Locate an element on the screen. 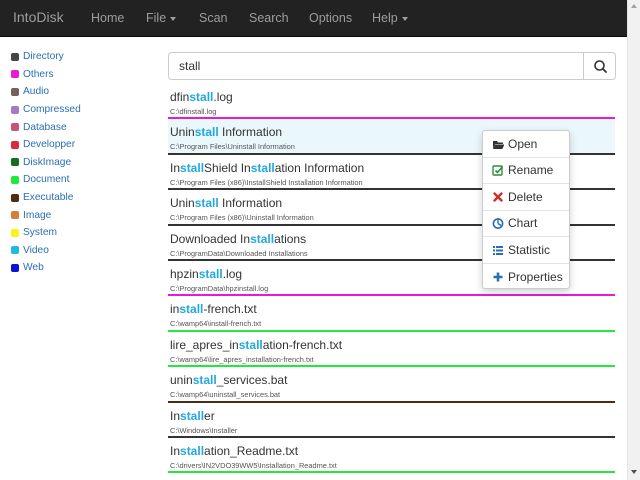 This screenshot has width=640, height=480. type-filter-label: Document is located at coordinates (46, 180).